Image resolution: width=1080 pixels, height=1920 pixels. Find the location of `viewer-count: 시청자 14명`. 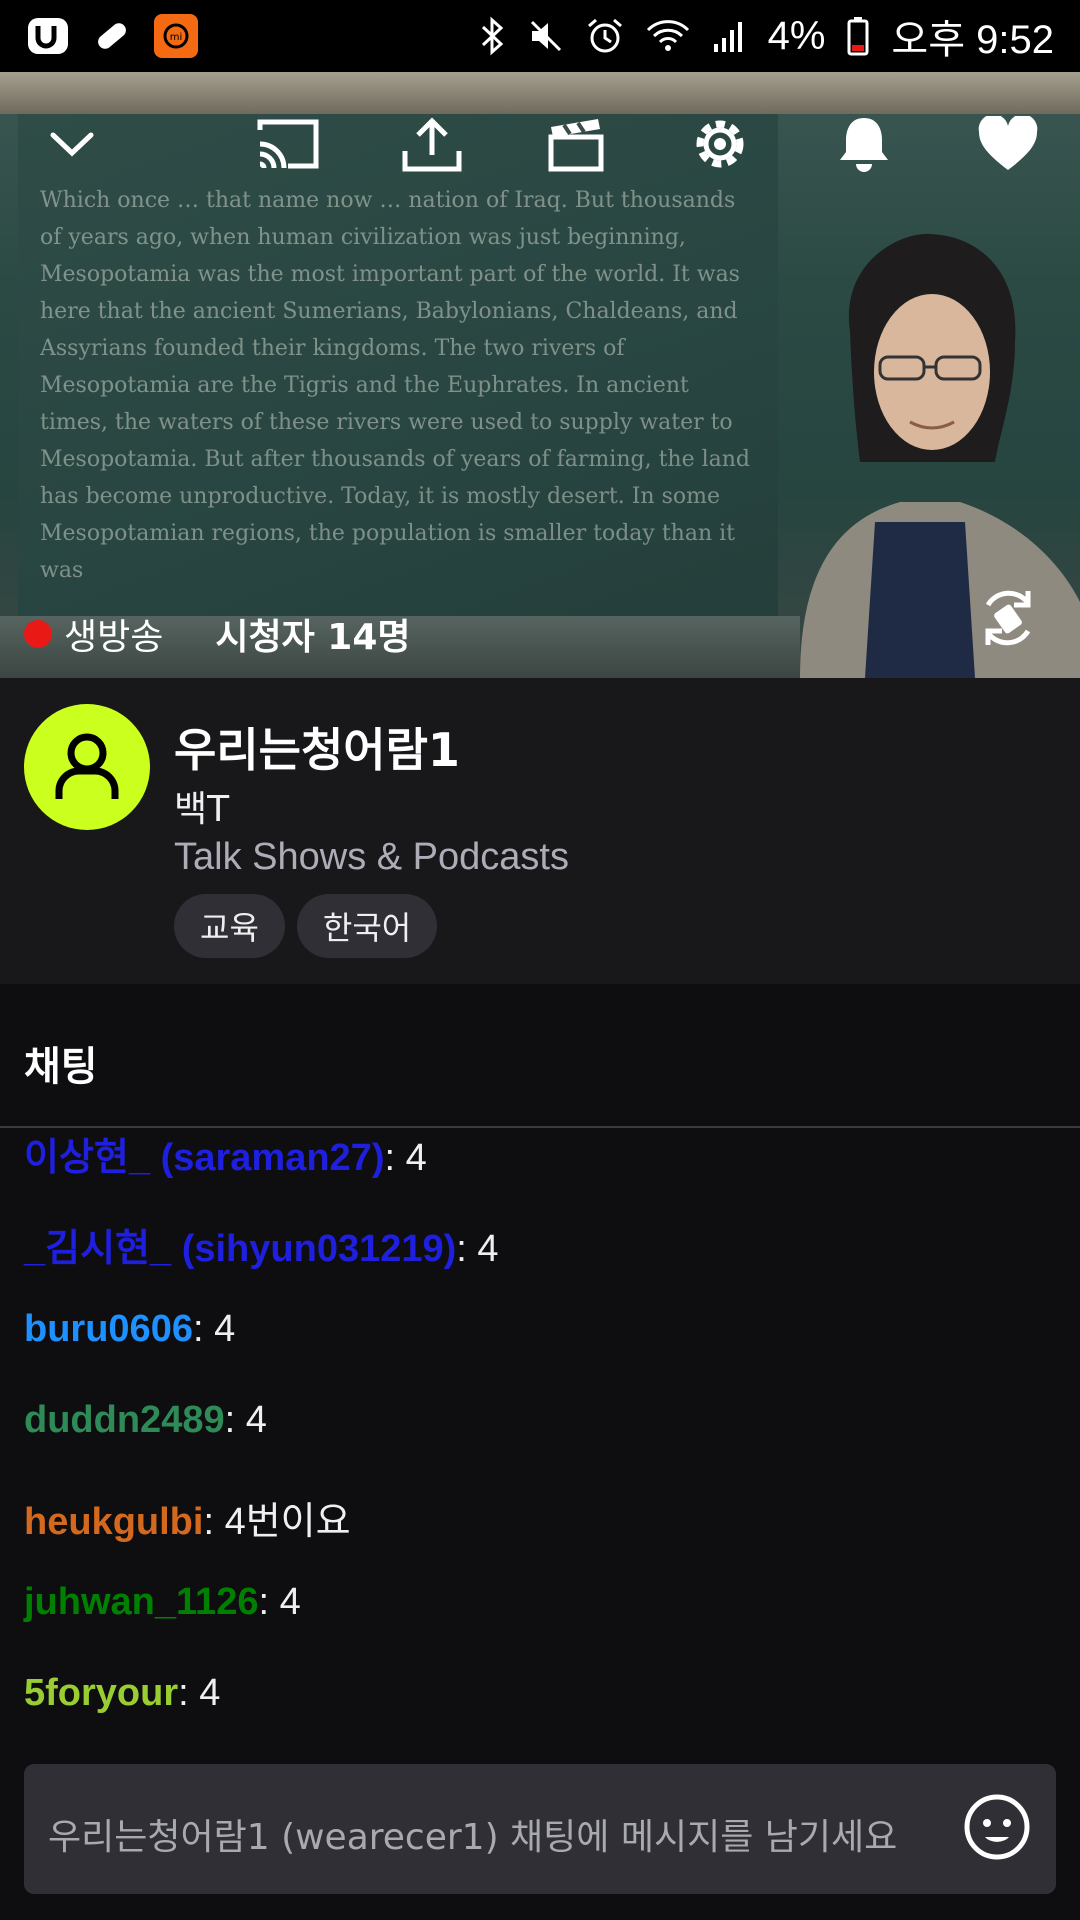

viewer-count: 시청자 14명 is located at coordinates (313, 637).